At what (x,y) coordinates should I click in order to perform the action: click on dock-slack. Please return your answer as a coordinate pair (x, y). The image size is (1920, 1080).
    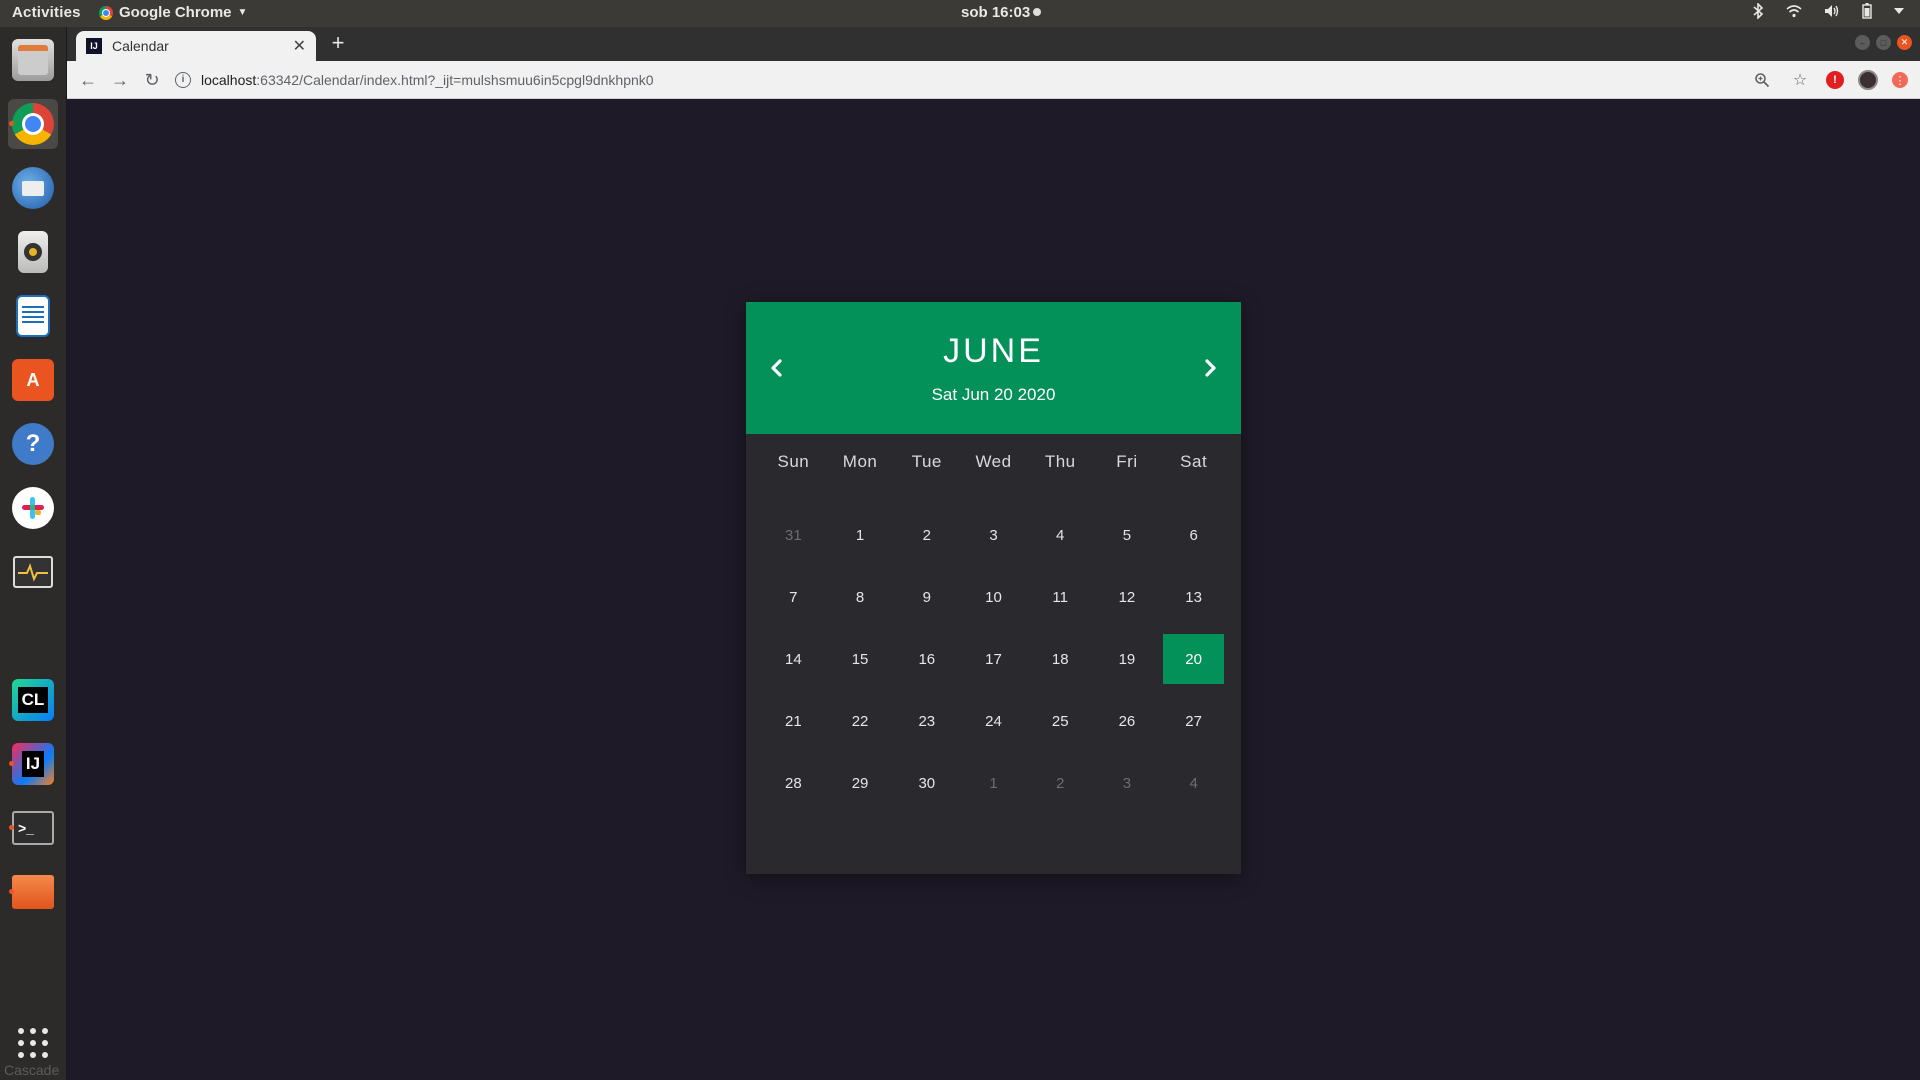
    Looking at the image, I should click on (33, 508).